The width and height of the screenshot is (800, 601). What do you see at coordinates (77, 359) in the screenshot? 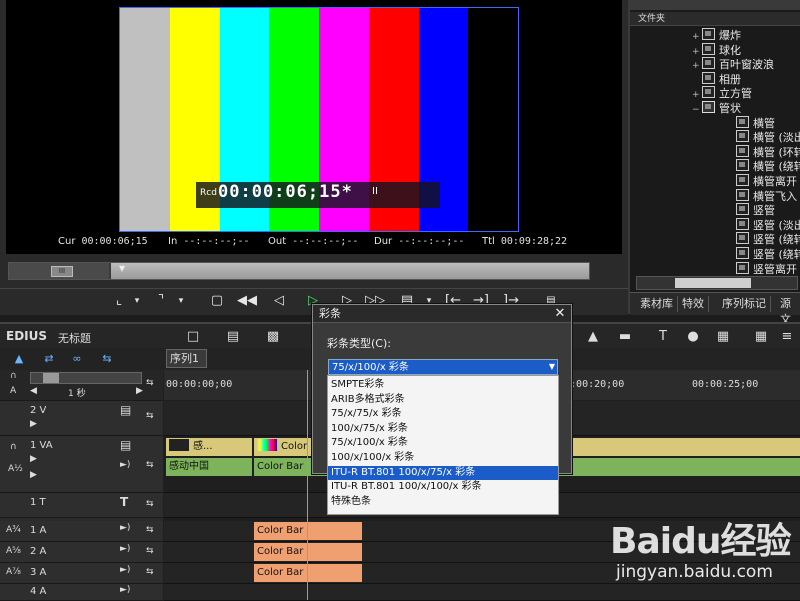
I see `link-icon: ∞` at bounding box center [77, 359].